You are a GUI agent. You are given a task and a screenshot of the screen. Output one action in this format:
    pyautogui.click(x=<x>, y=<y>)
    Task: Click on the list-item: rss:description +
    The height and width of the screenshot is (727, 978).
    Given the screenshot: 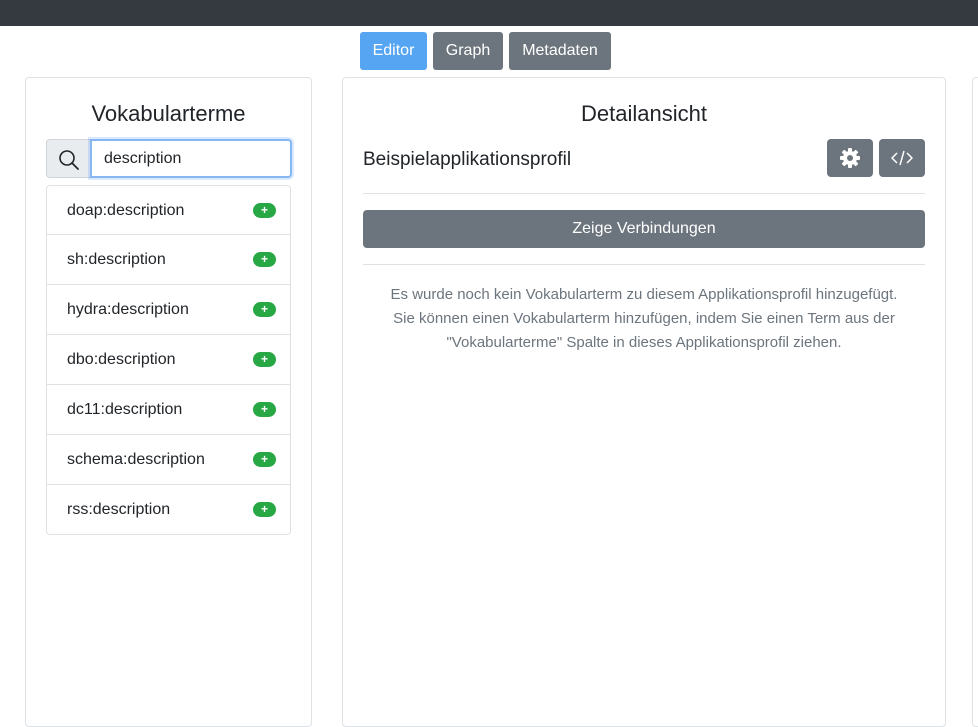 What is the action you would take?
    pyautogui.click(x=168, y=510)
    